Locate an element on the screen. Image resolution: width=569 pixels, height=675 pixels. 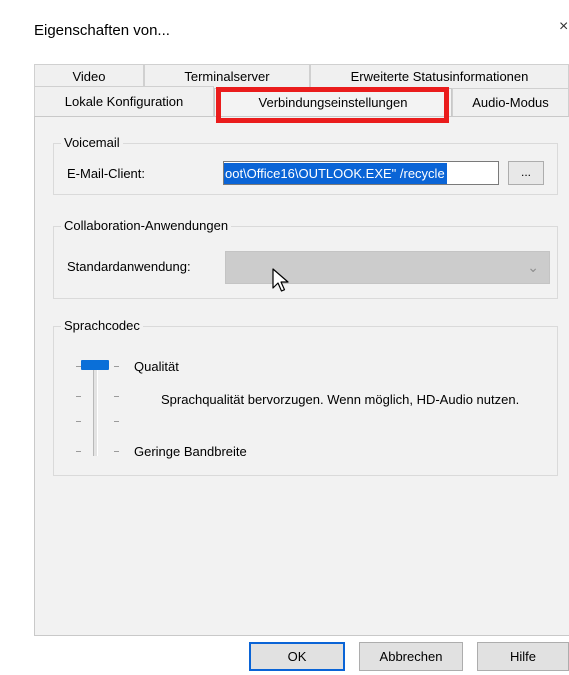
close-icon: × is located at coordinates (563, 27).